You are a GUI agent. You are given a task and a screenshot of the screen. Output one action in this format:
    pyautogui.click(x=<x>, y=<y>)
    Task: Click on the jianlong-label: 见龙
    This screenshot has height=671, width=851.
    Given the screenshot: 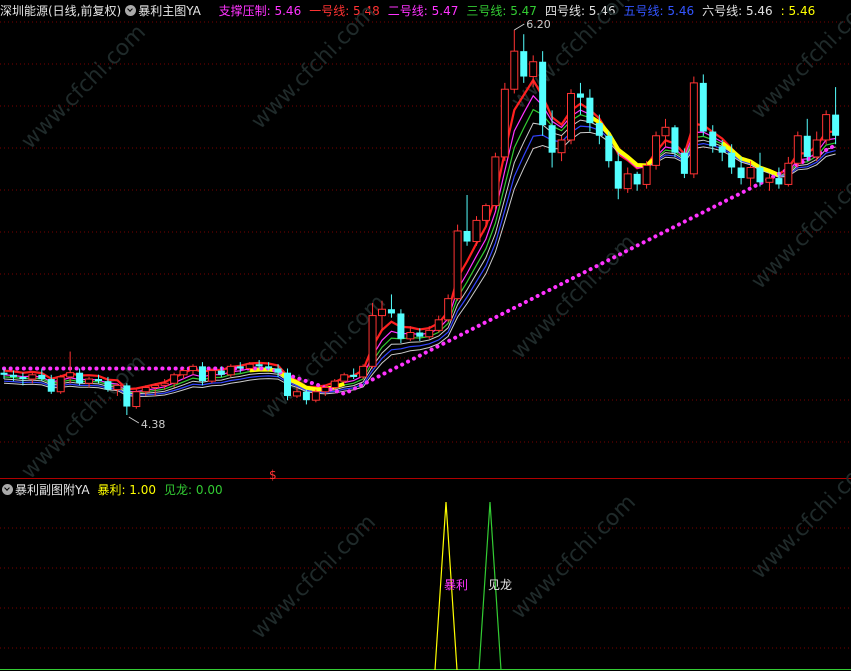 What is the action you would take?
    pyautogui.click(x=500, y=585)
    